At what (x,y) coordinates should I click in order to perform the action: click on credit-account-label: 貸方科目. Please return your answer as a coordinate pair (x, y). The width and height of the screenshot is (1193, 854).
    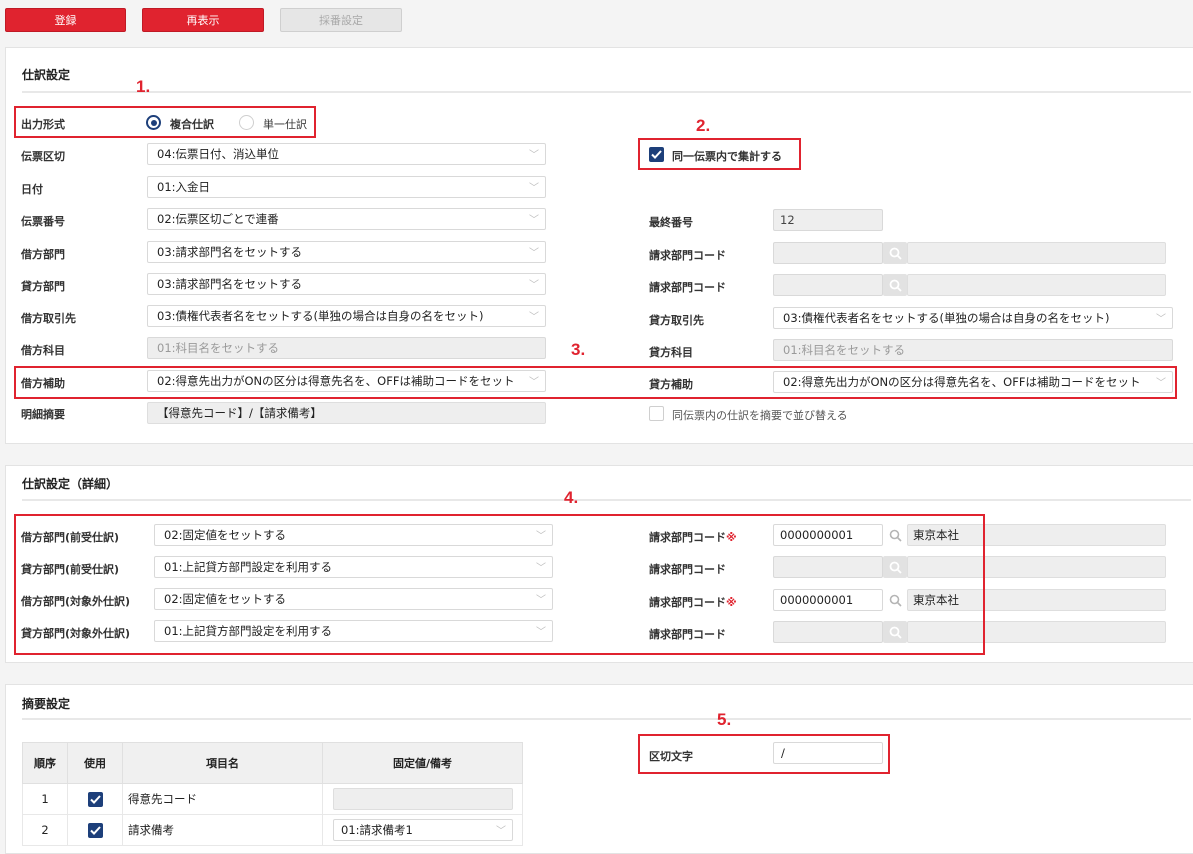
    Looking at the image, I should click on (671, 352).